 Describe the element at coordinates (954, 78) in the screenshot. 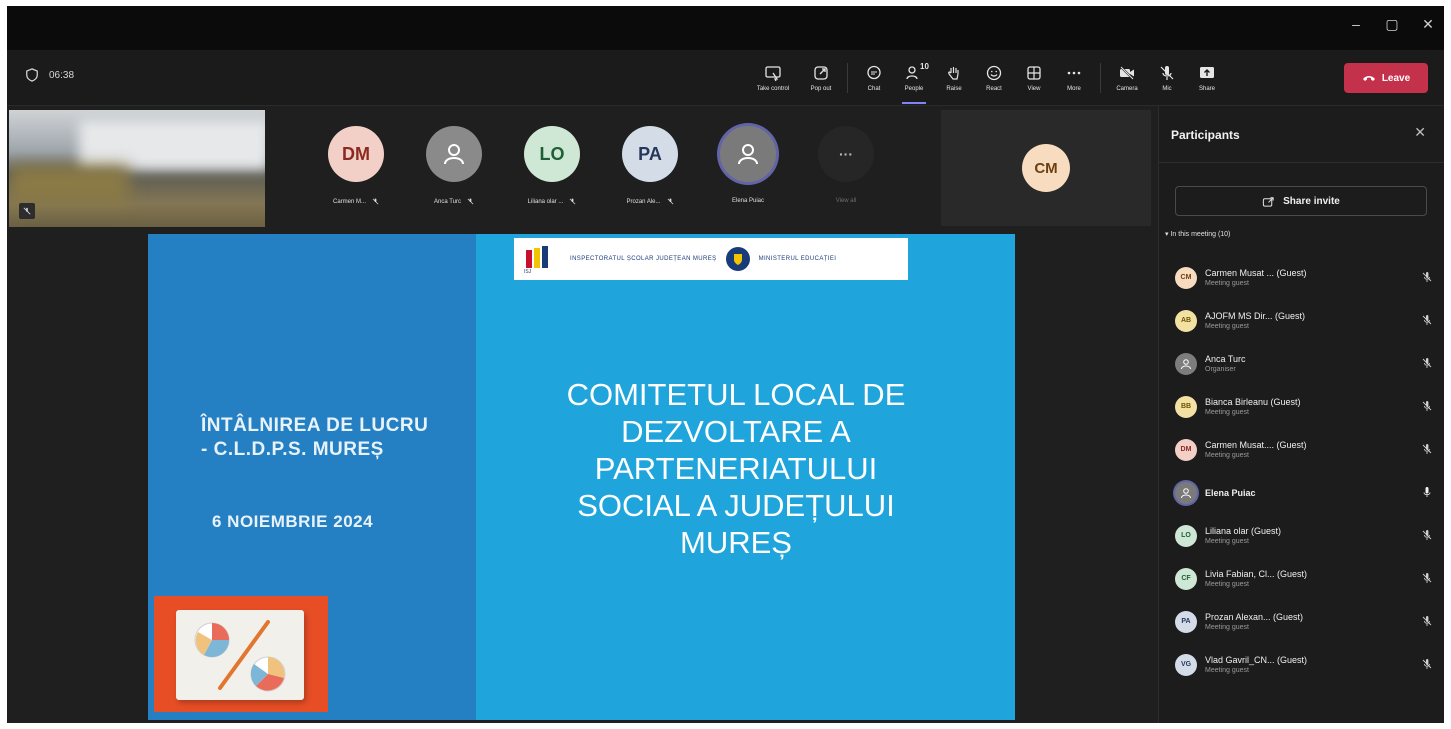

I see `raise-hand-button: Raise` at that location.